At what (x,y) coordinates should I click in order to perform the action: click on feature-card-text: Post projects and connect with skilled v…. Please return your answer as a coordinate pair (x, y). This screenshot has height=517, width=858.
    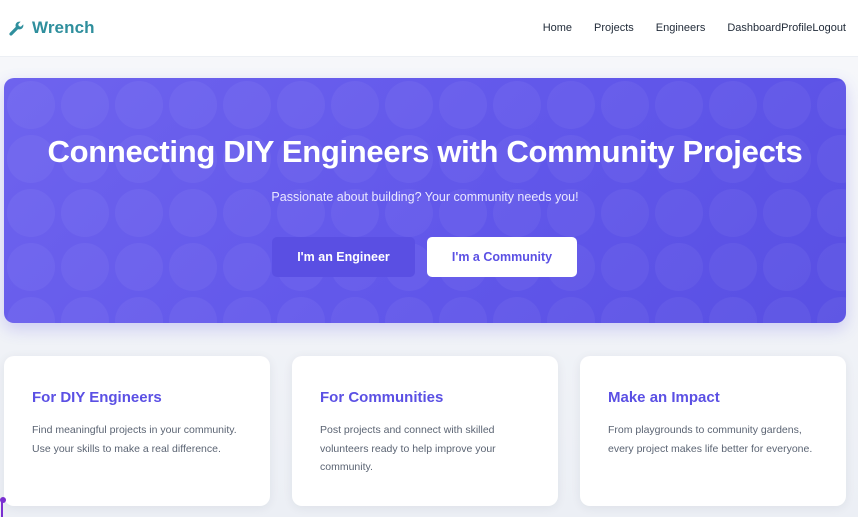
    Looking at the image, I should click on (408, 448).